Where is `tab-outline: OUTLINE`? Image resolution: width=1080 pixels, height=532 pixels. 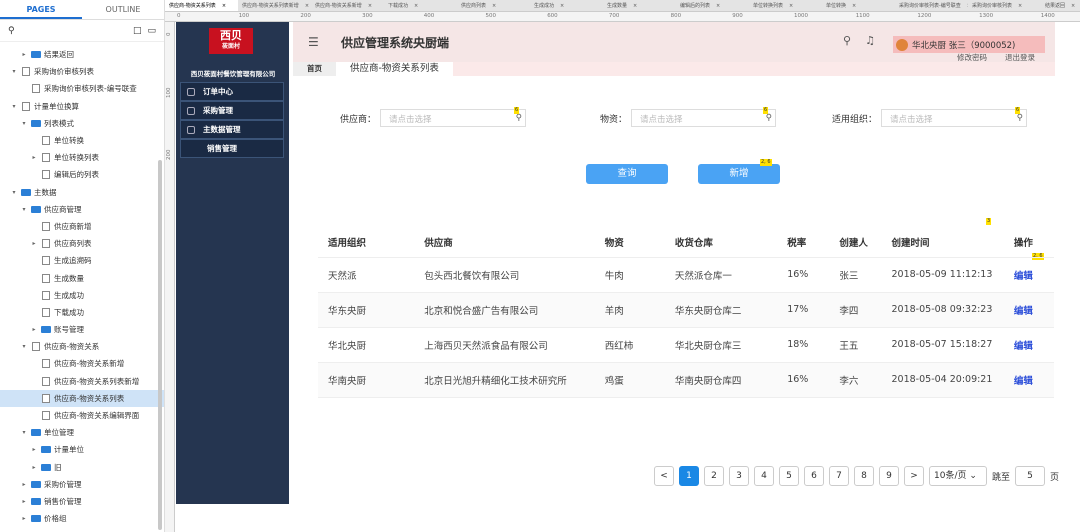 tab-outline: OUTLINE is located at coordinates (123, 9).